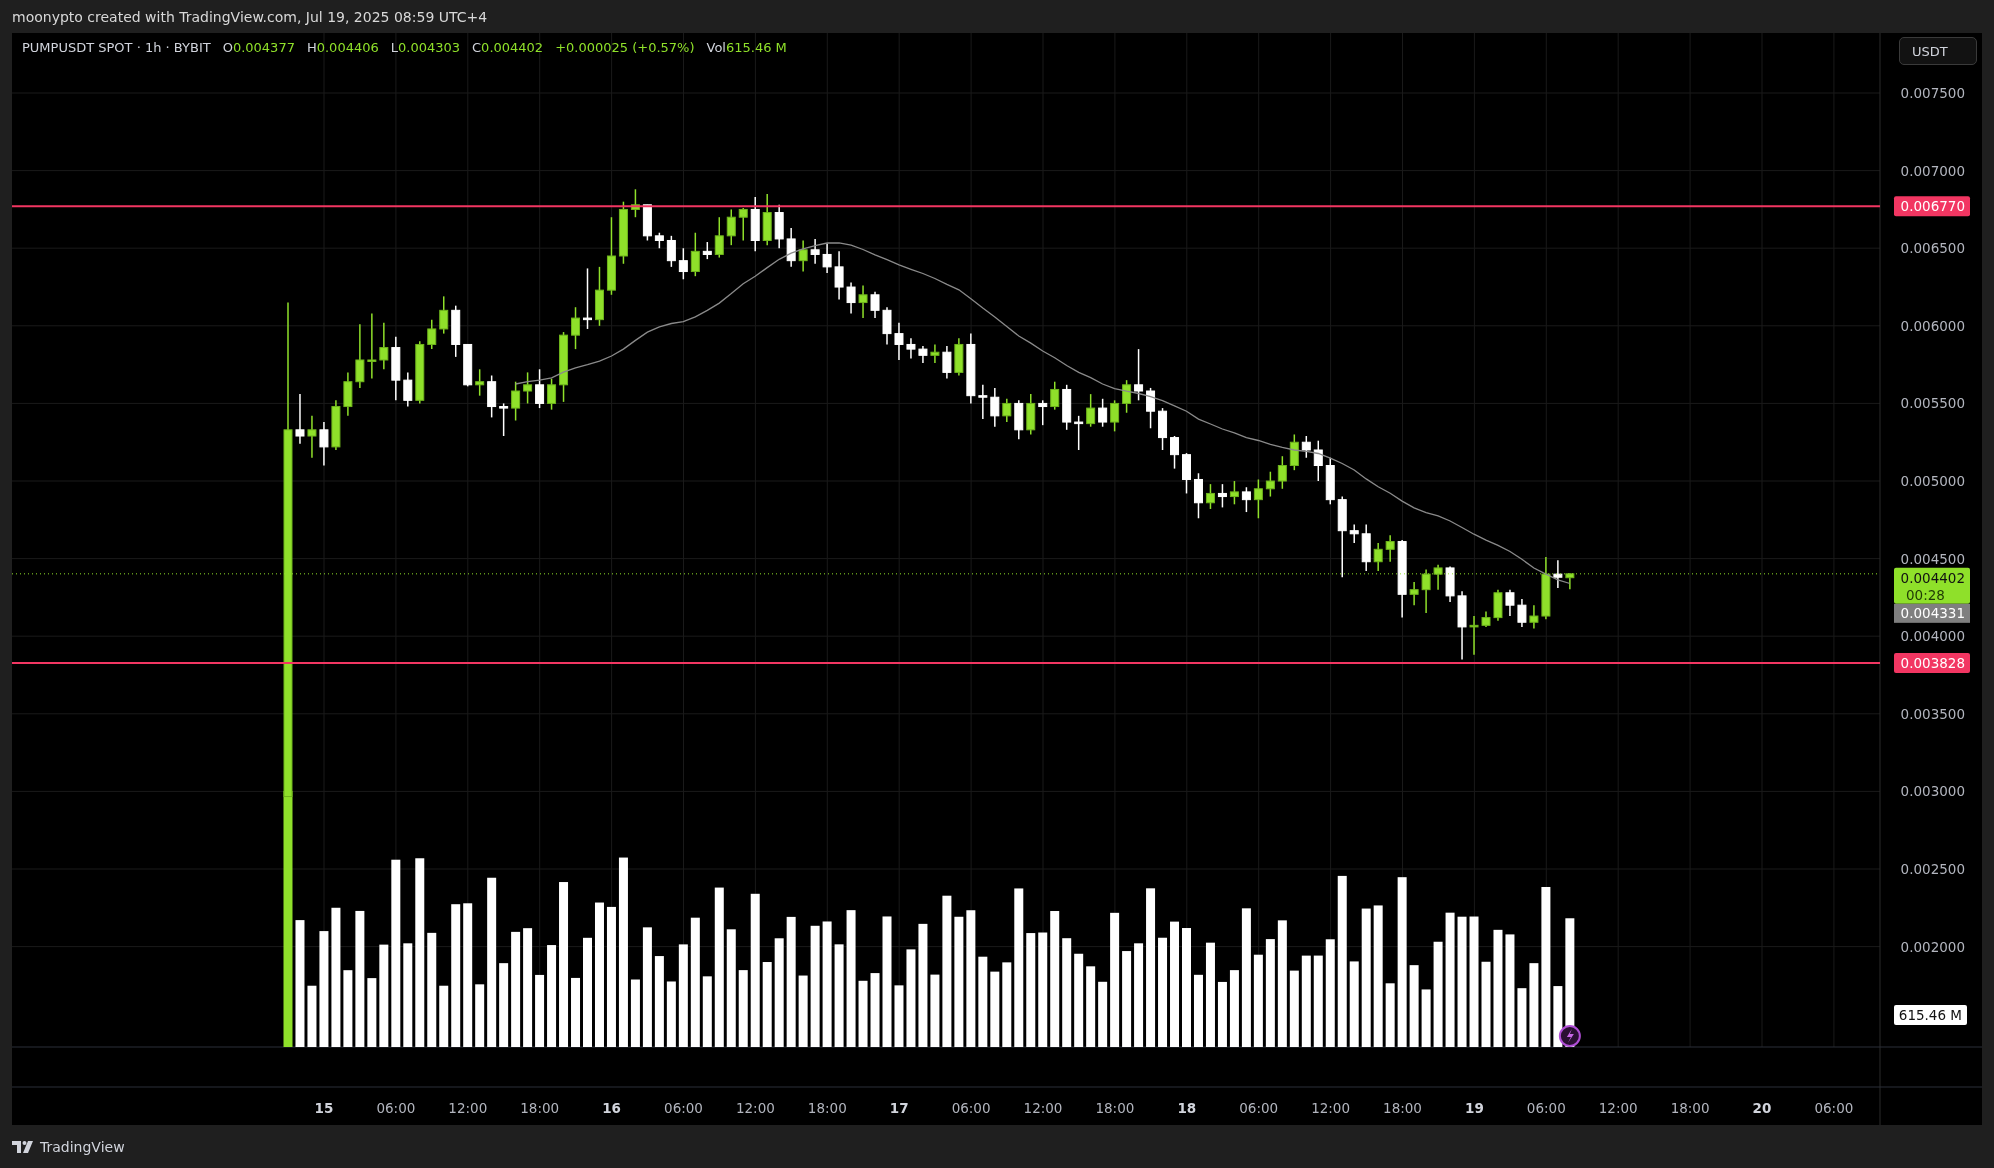 The image size is (1994, 1168). I want to click on symbol-label: PUMPUSDT SPOT · 1h · BYBIT, so click(116, 47).